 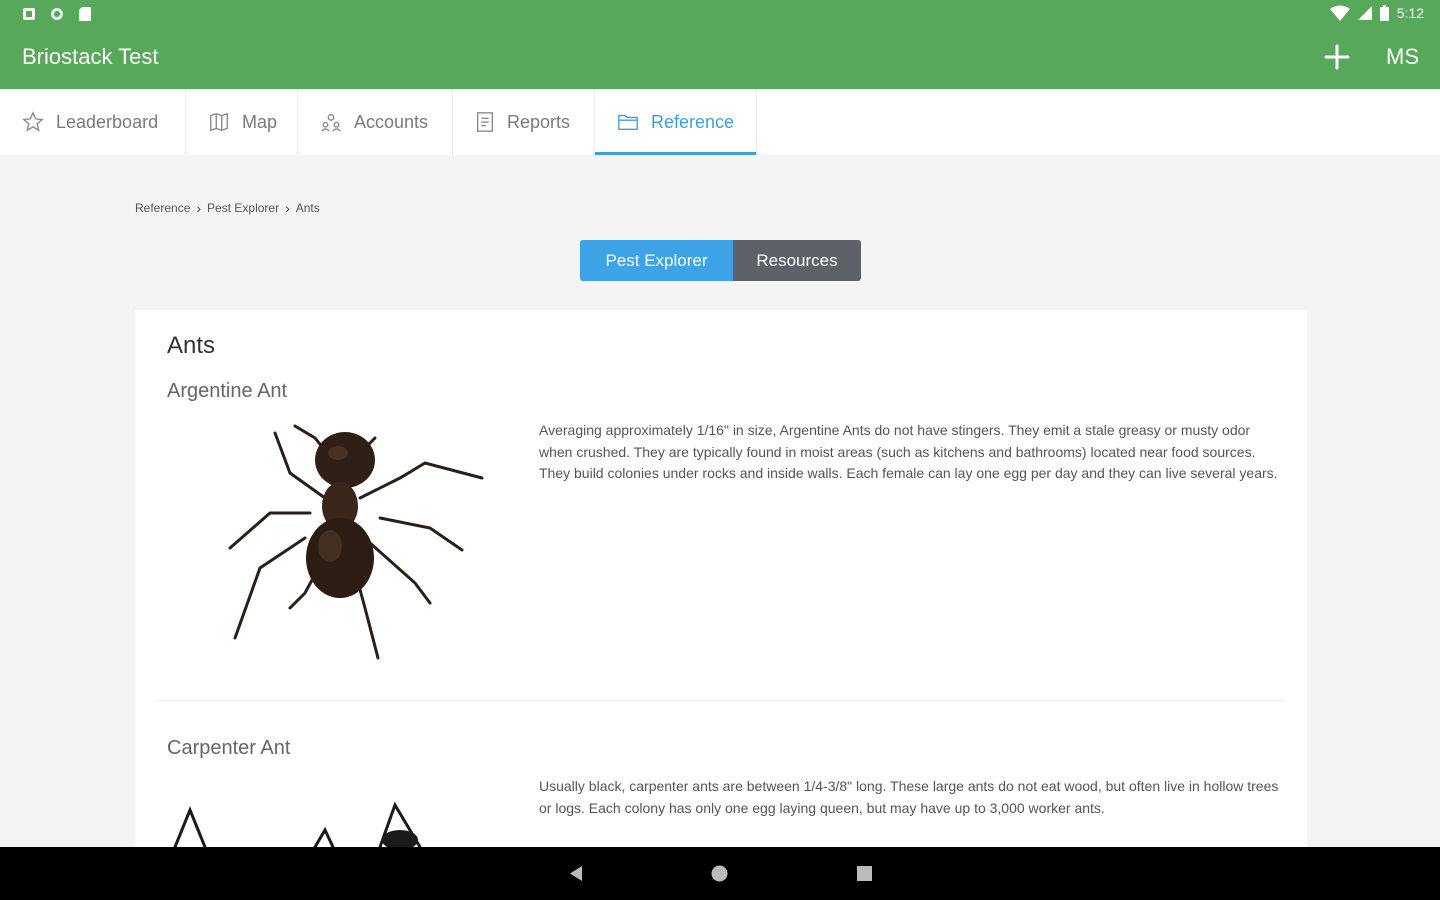 I want to click on clock: 5:12, so click(x=1410, y=13).